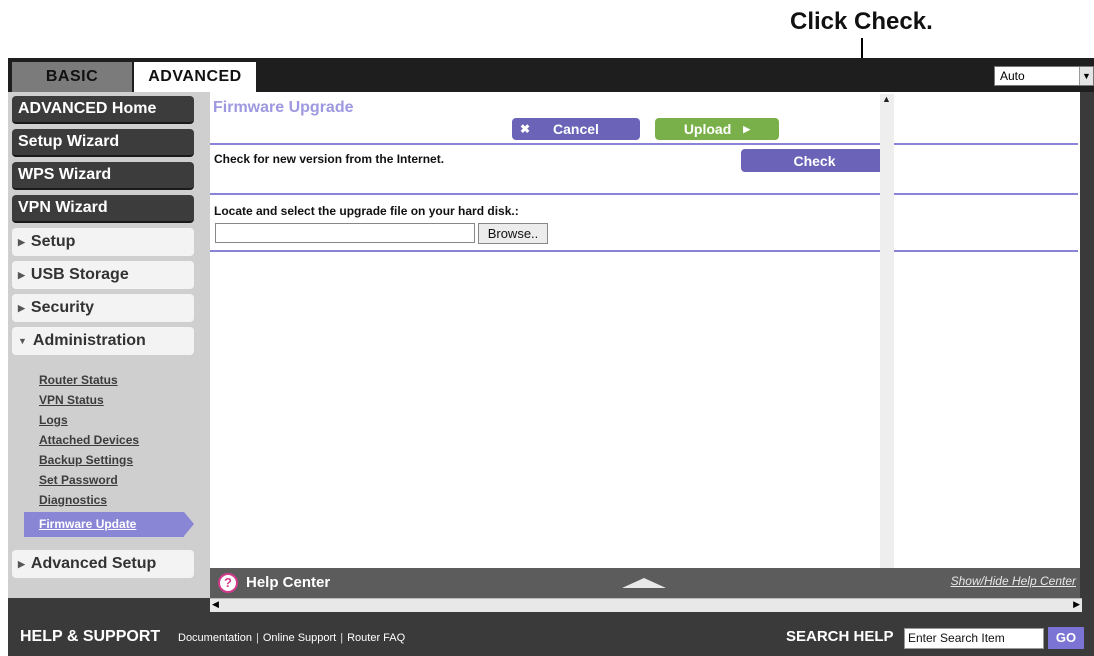  Describe the element at coordinates (1013, 581) in the screenshot. I see `show-hide-help-link: Show/Hide Help Center` at that location.